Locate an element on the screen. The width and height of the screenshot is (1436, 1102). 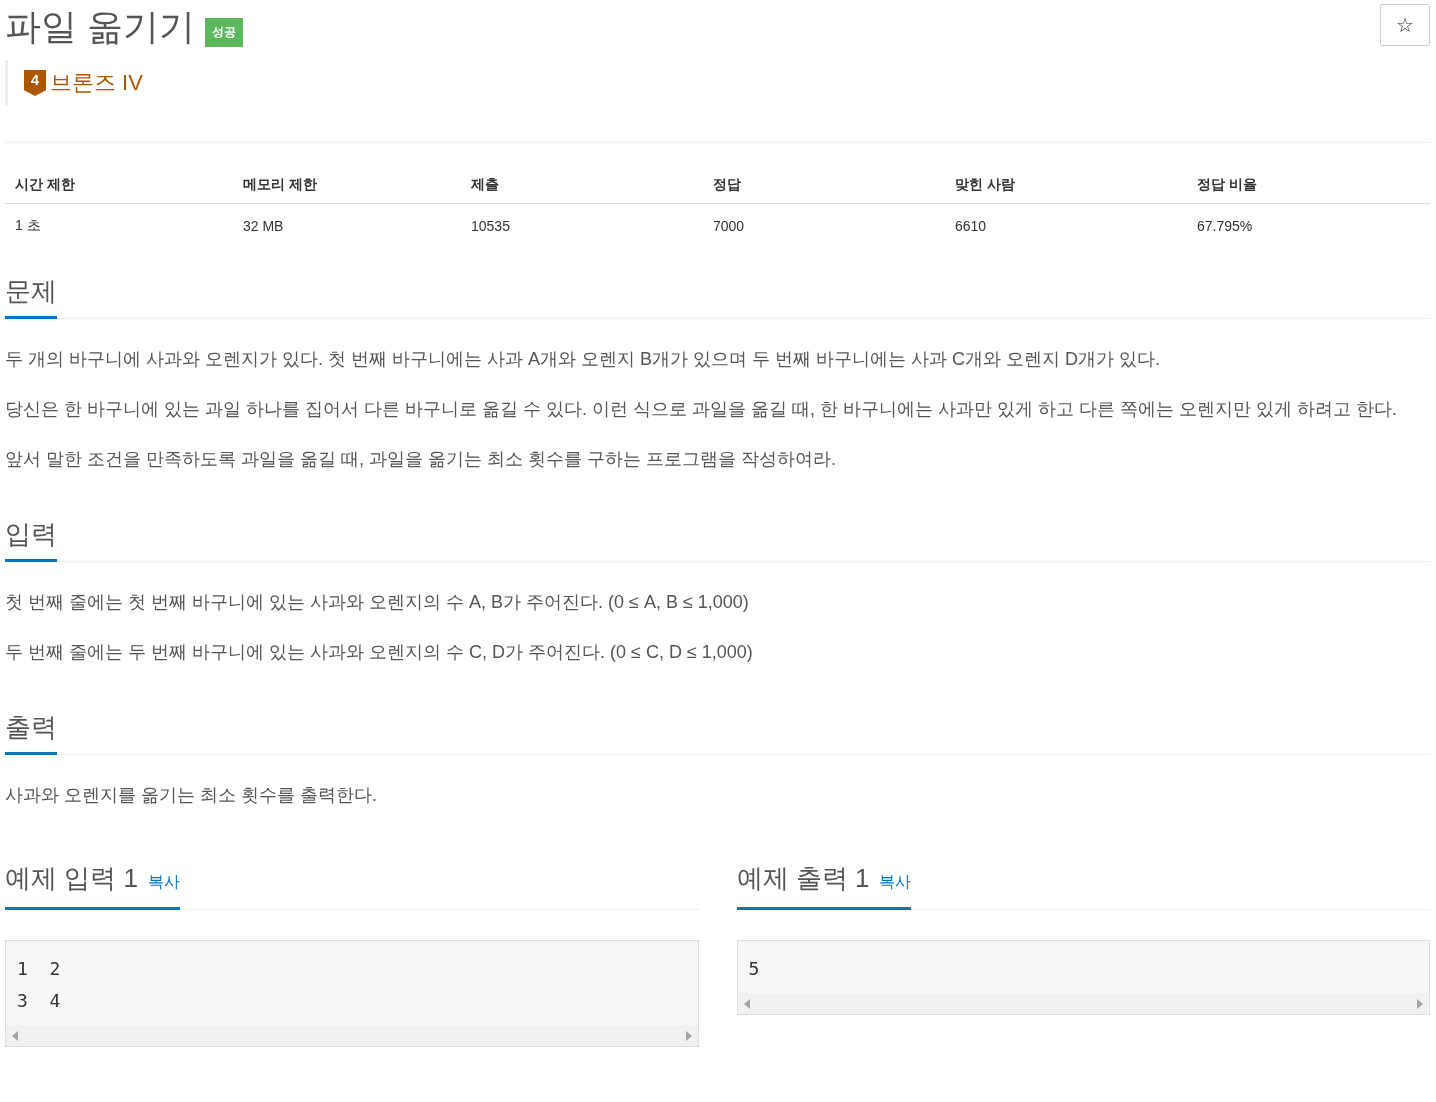
section-heading: 출력 is located at coordinates (31, 732).